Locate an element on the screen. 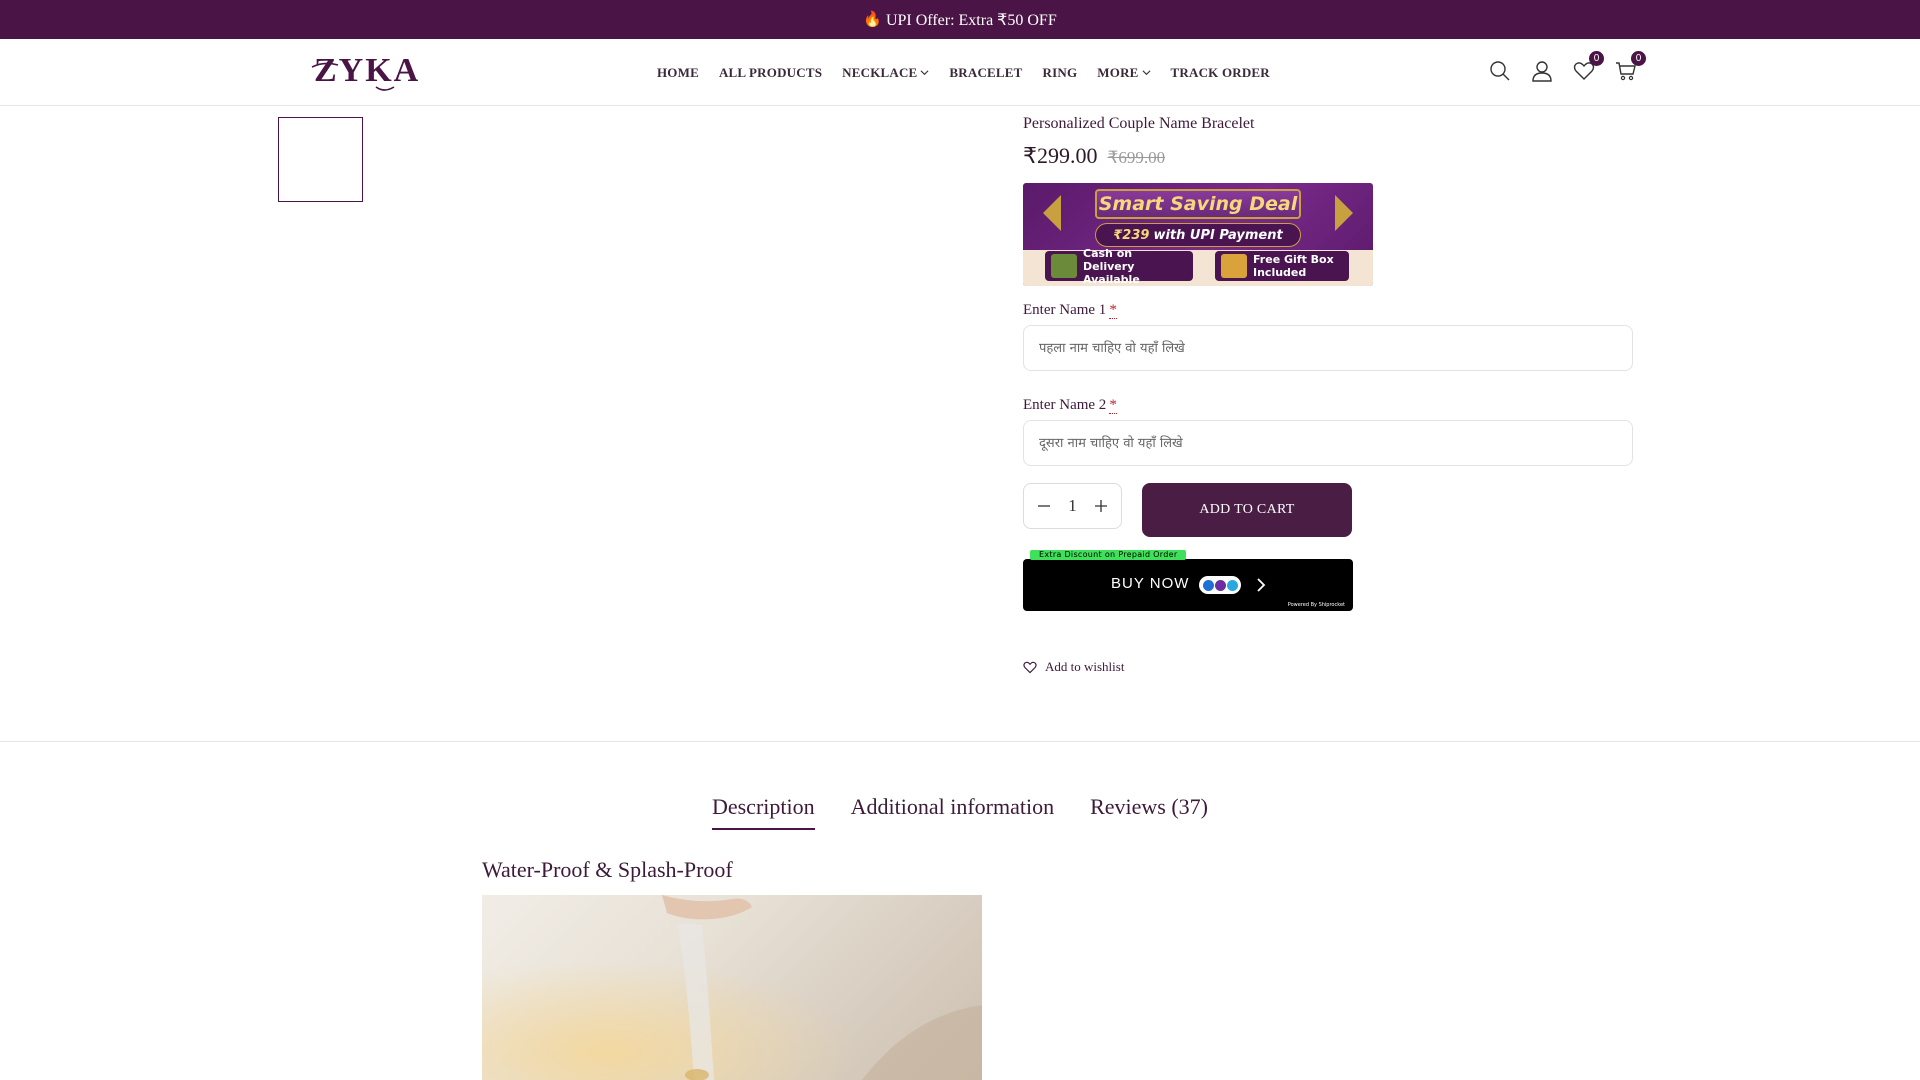  fire-icon: 🔥 is located at coordinates (872, 20).